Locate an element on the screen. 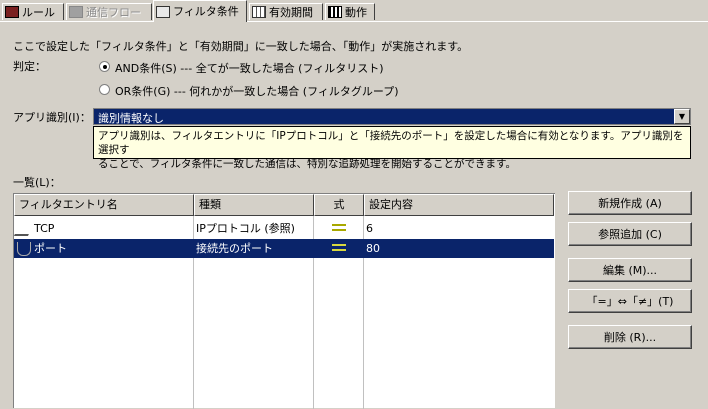 The height and width of the screenshot is (409, 708). ref-add-button: 参照追加 (C) is located at coordinates (630, 234).